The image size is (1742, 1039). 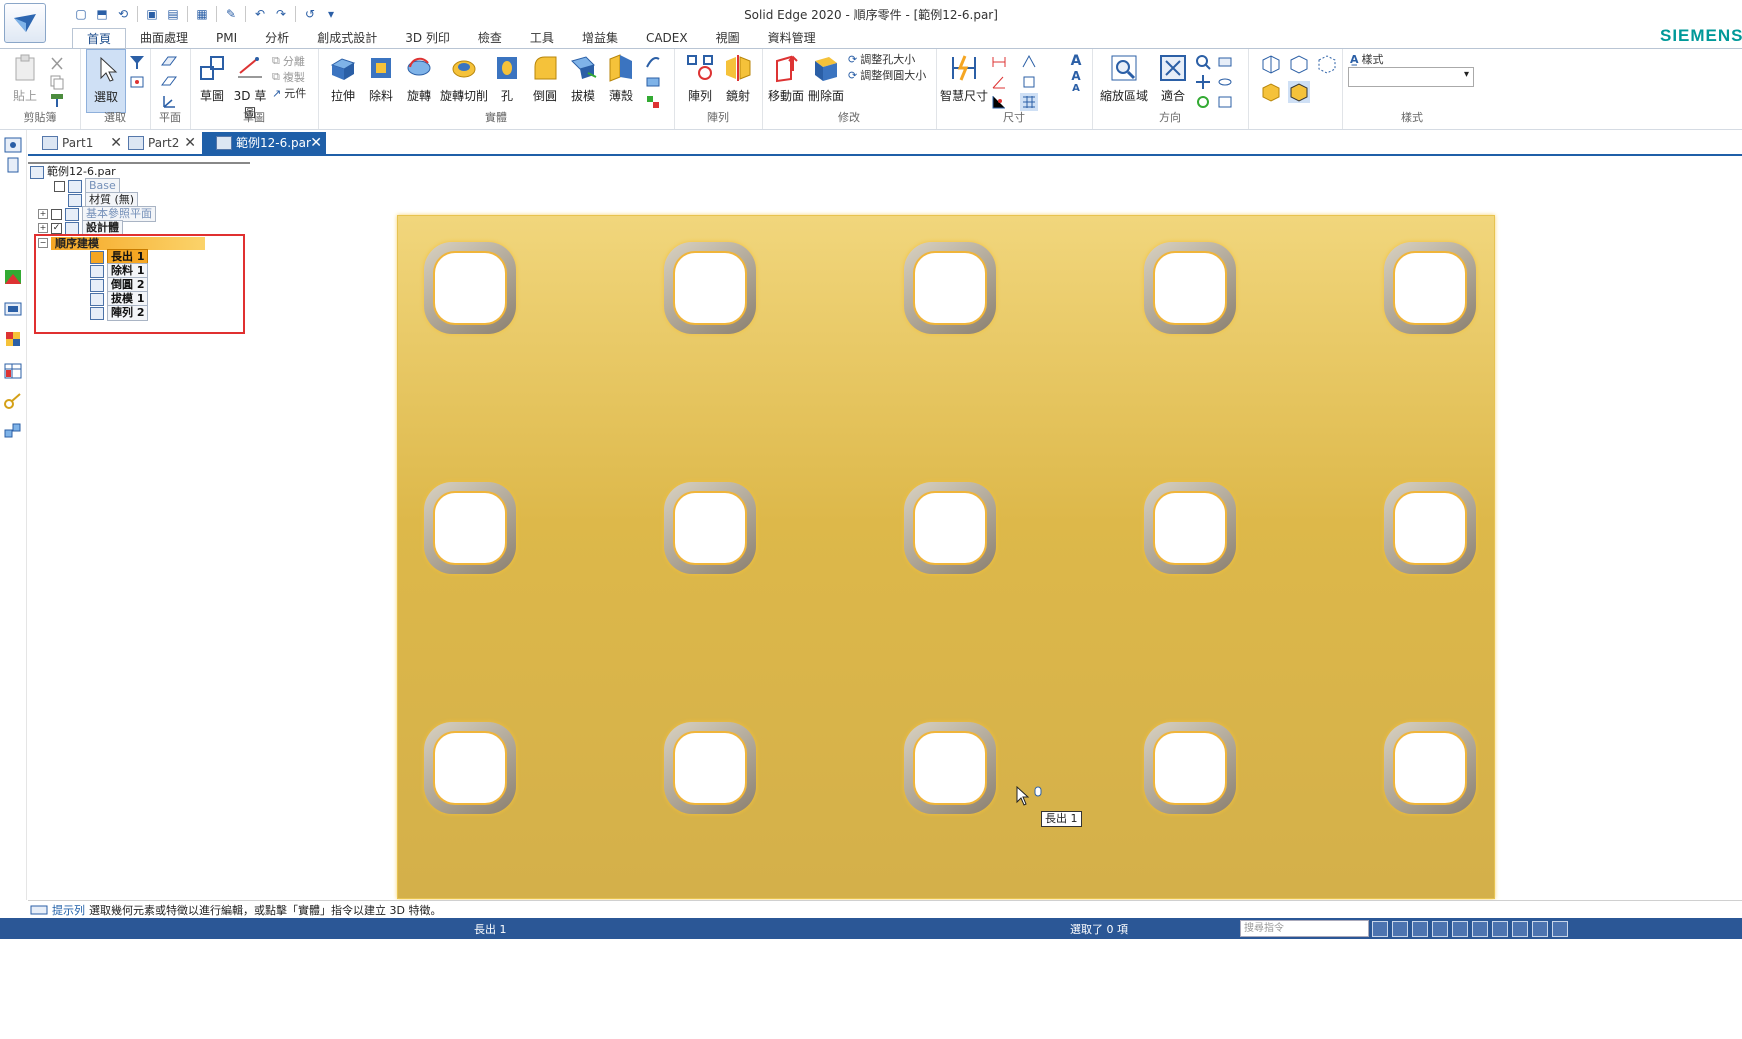 What do you see at coordinates (786, 78) in the screenshot?
I see `move-face-button: 移動面` at bounding box center [786, 78].